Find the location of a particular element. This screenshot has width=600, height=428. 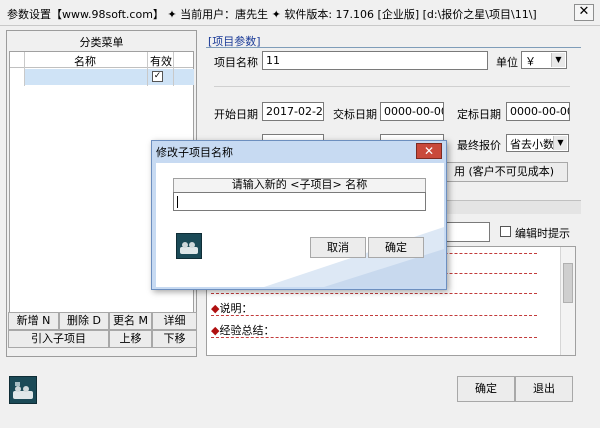

valid-checkbox: ✓ is located at coordinates (157, 76).